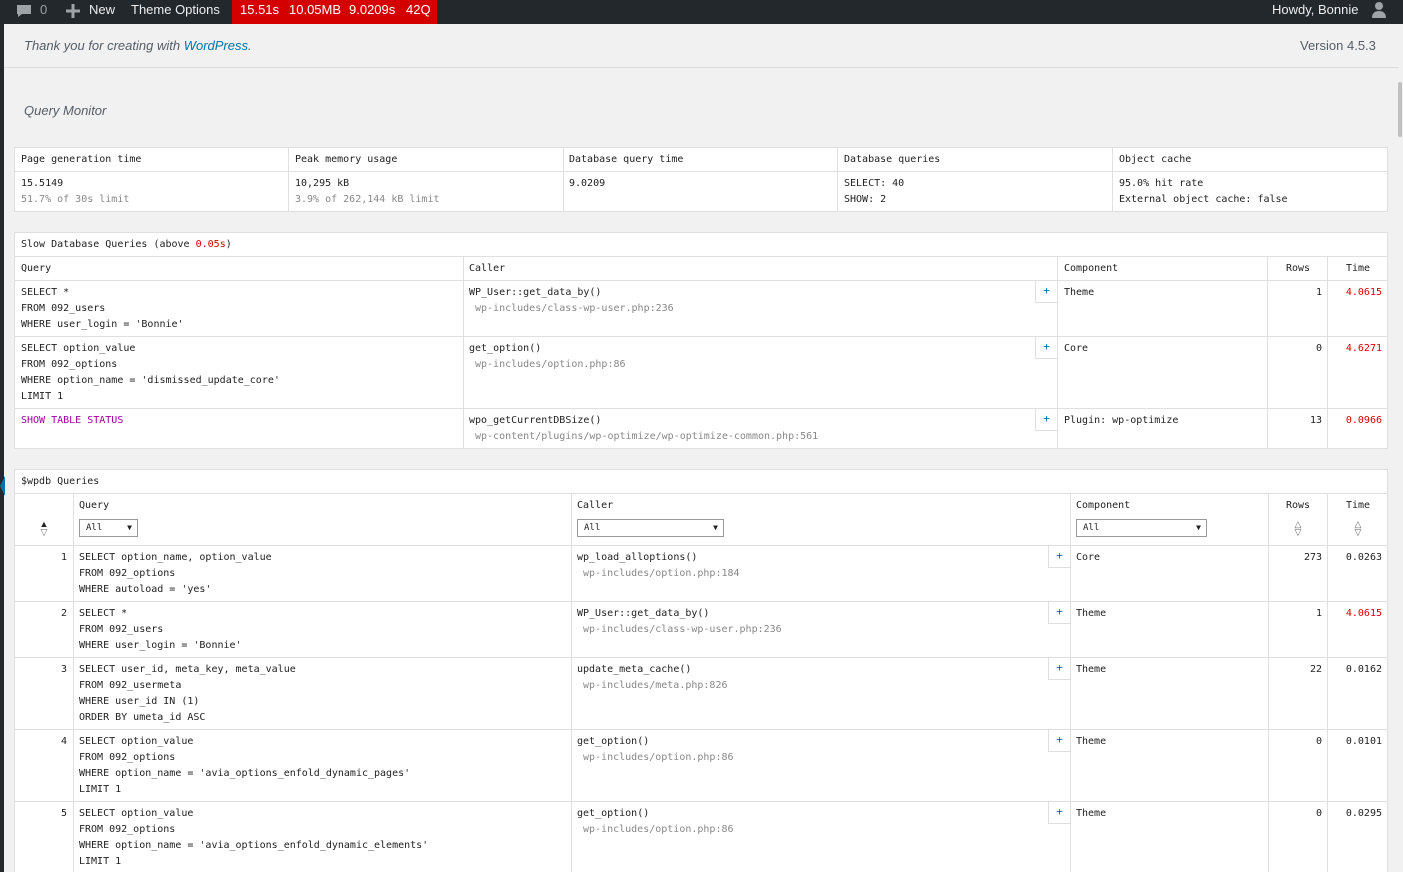  What do you see at coordinates (682, 629) in the screenshot?
I see `wpdb-row-file: wp-includes/class-wp-user.php:236` at bounding box center [682, 629].